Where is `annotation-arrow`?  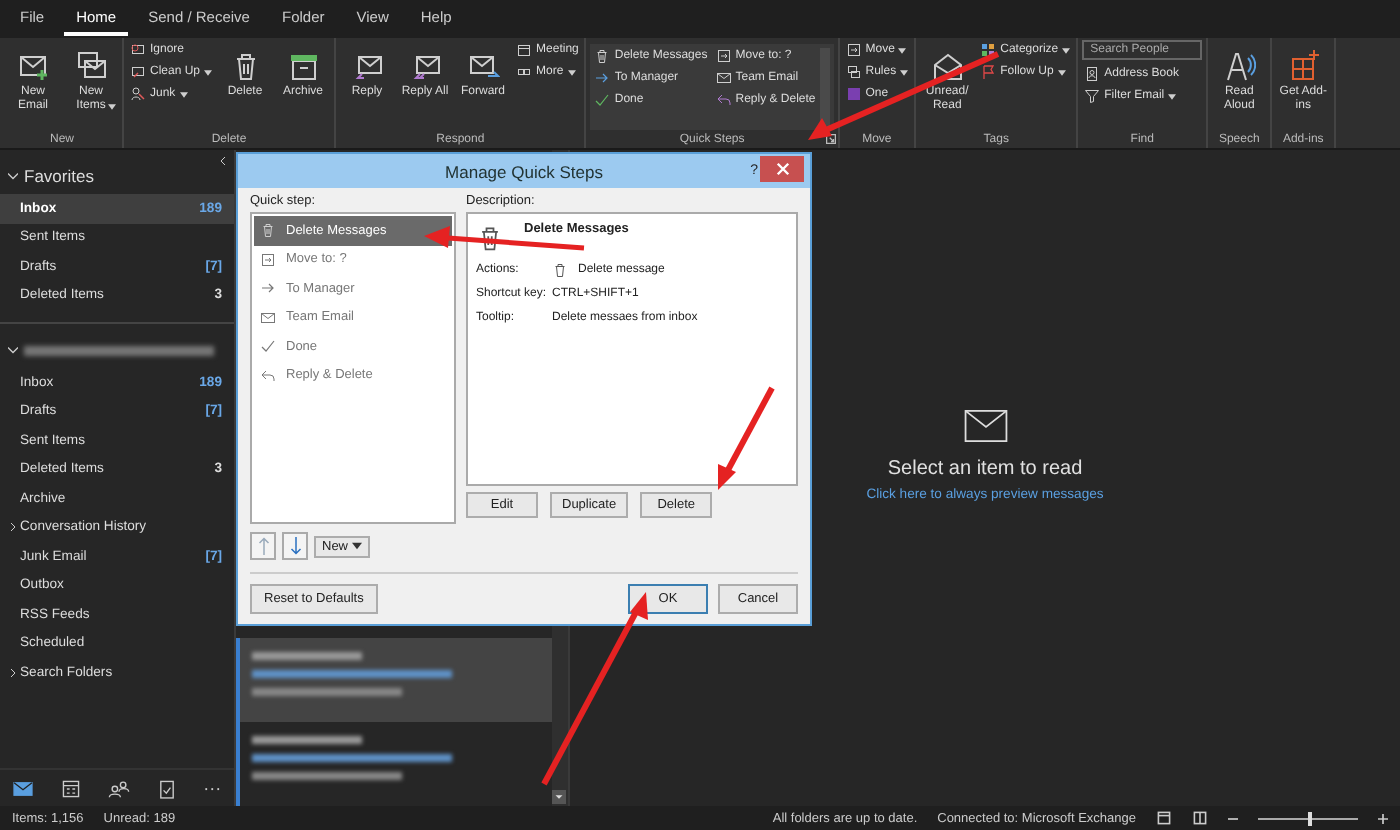
annotation-arrow is located at coordinates (746, 438).